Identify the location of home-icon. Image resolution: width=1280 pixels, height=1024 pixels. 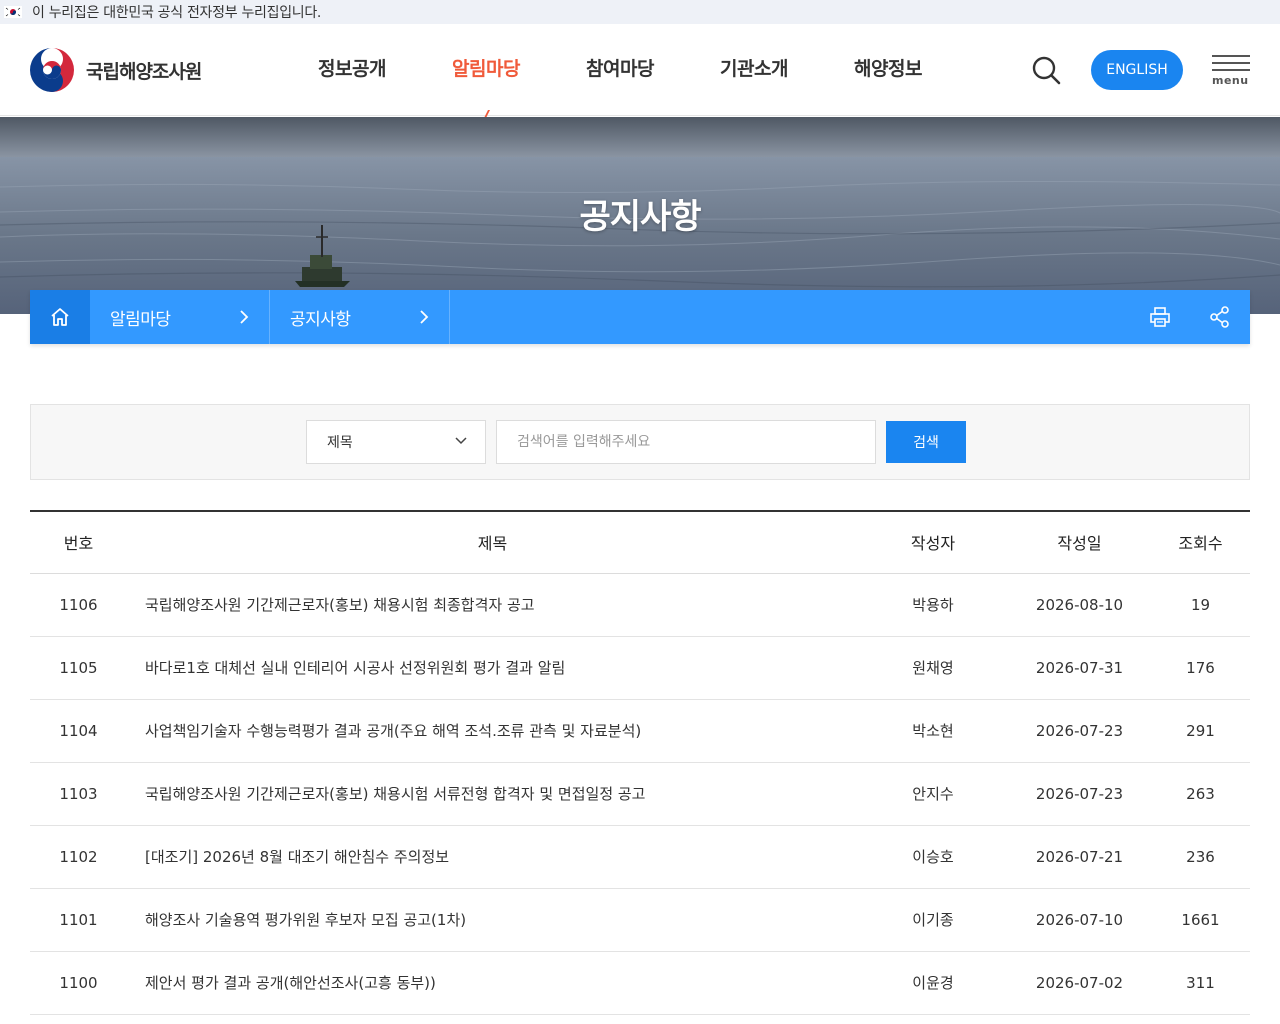
(60, 317).